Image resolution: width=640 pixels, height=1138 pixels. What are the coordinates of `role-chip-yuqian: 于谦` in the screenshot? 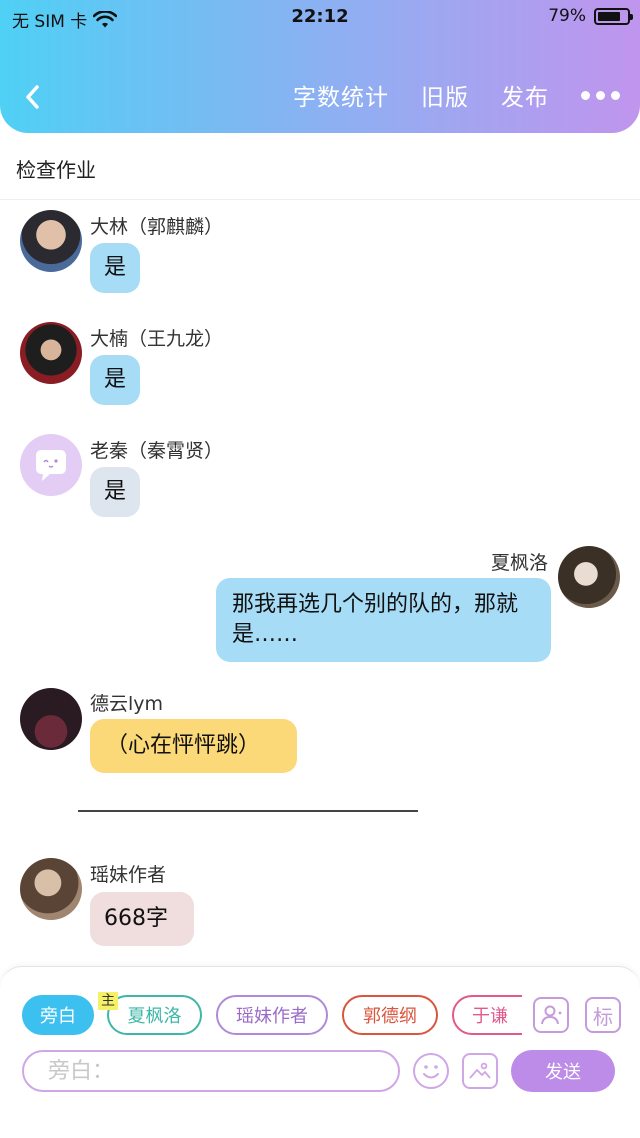 It's located at (487, 1015).